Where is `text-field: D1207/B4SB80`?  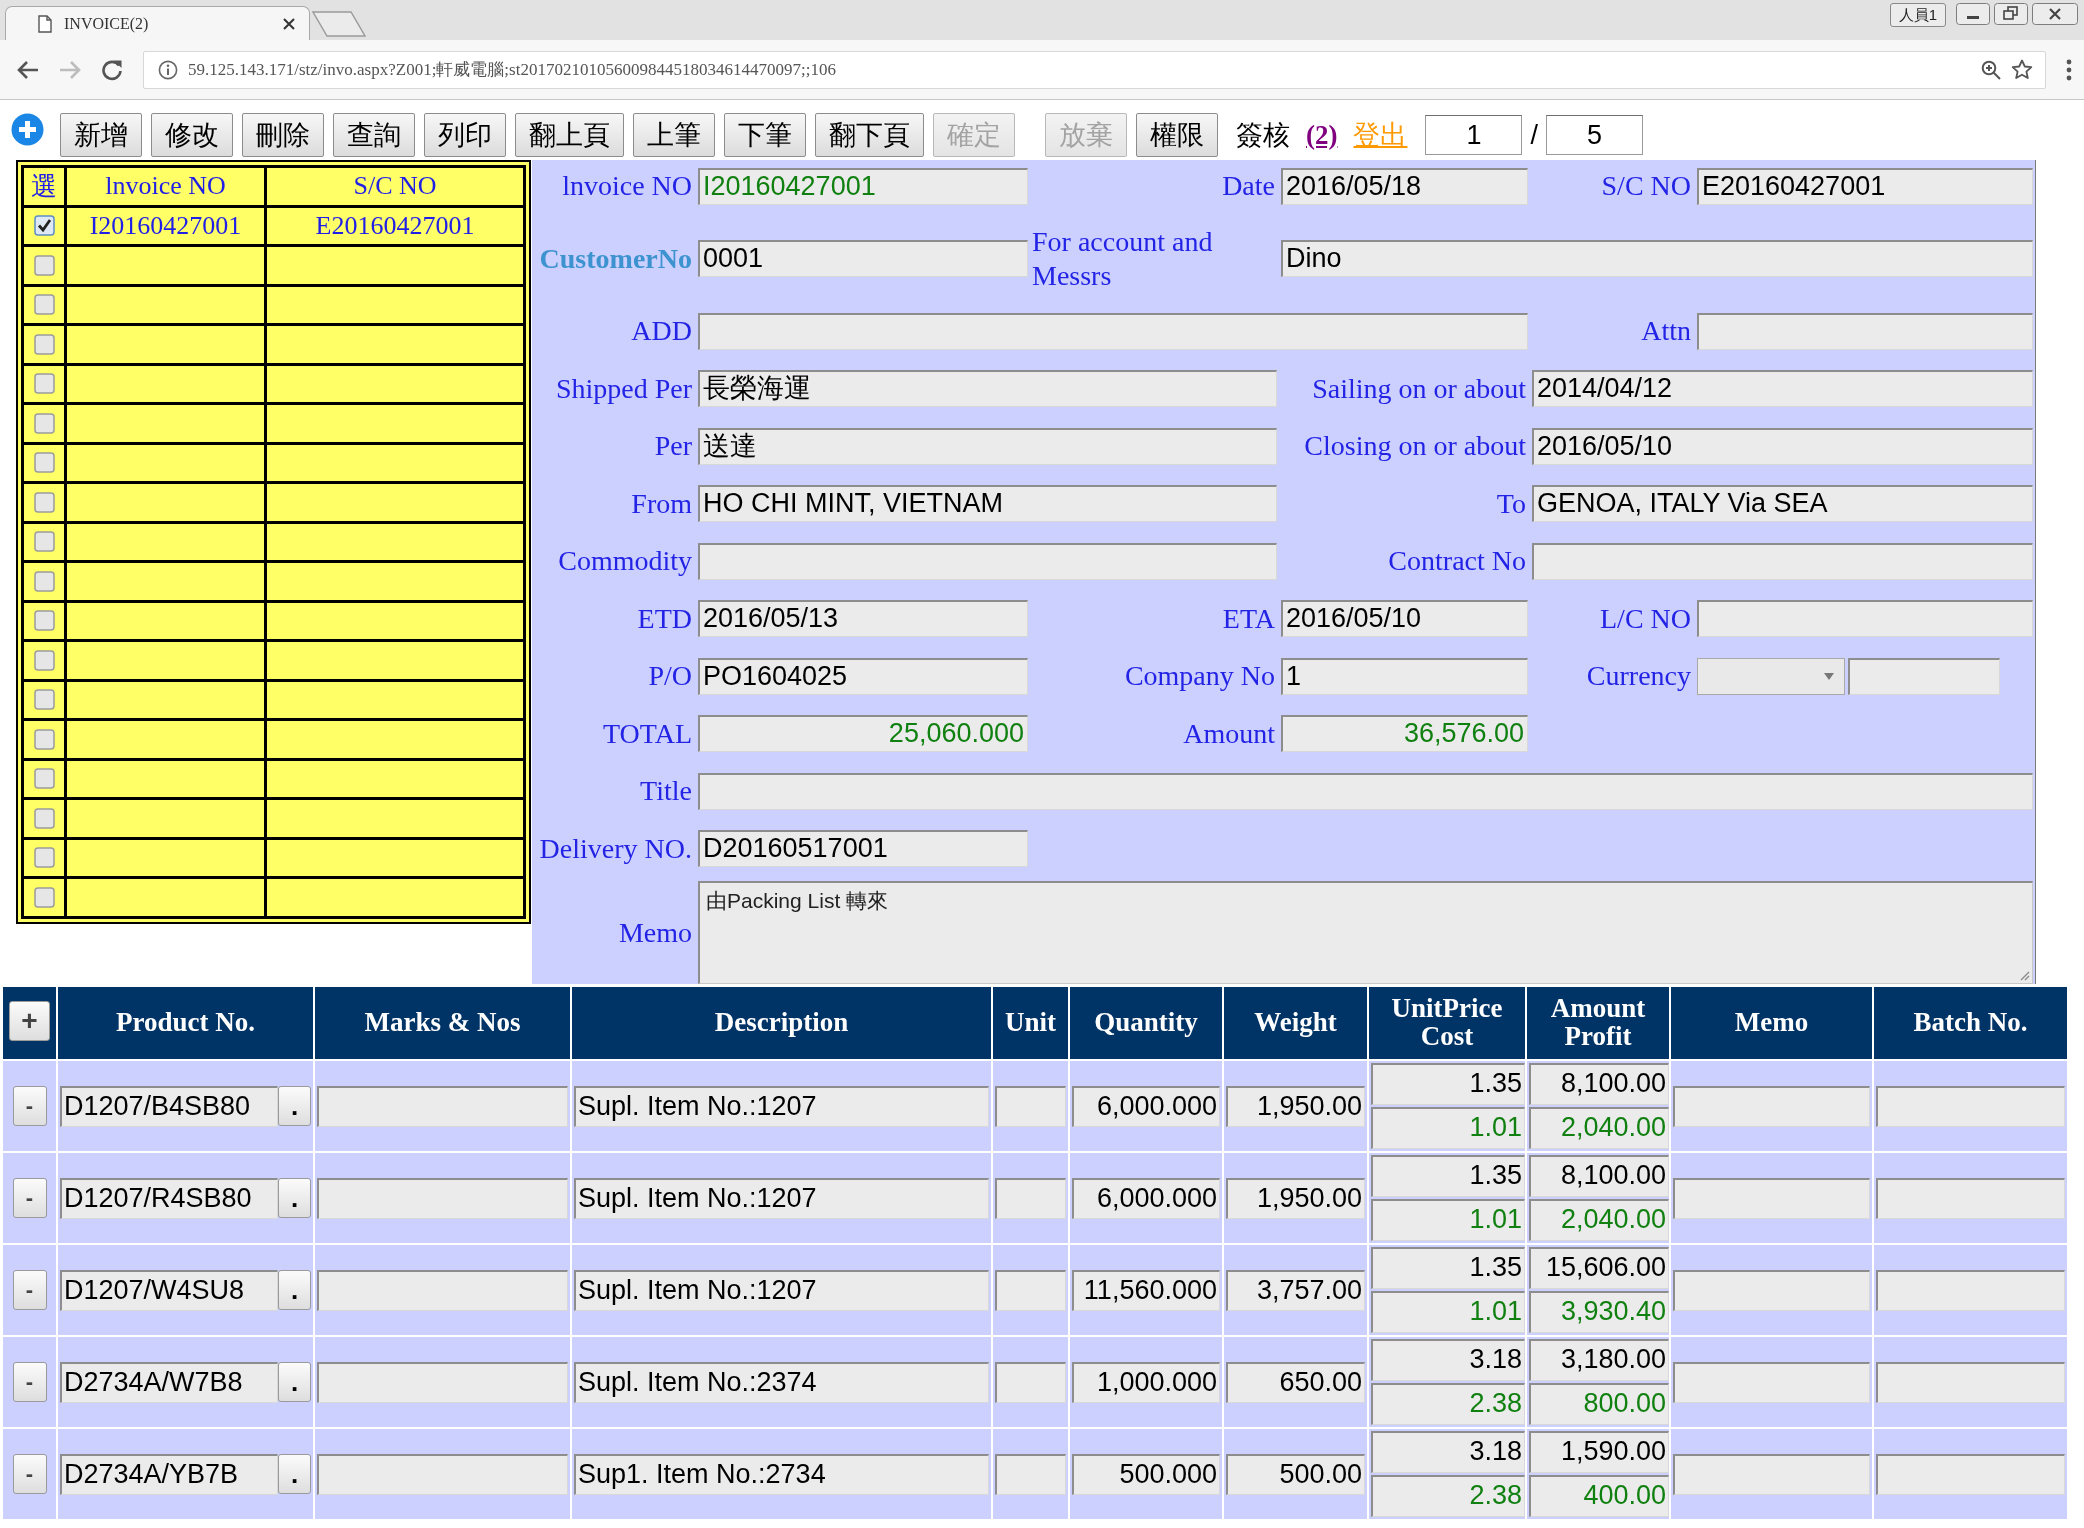
text-field: D1207/B4SB80 is located at coordinates (169, 1106).